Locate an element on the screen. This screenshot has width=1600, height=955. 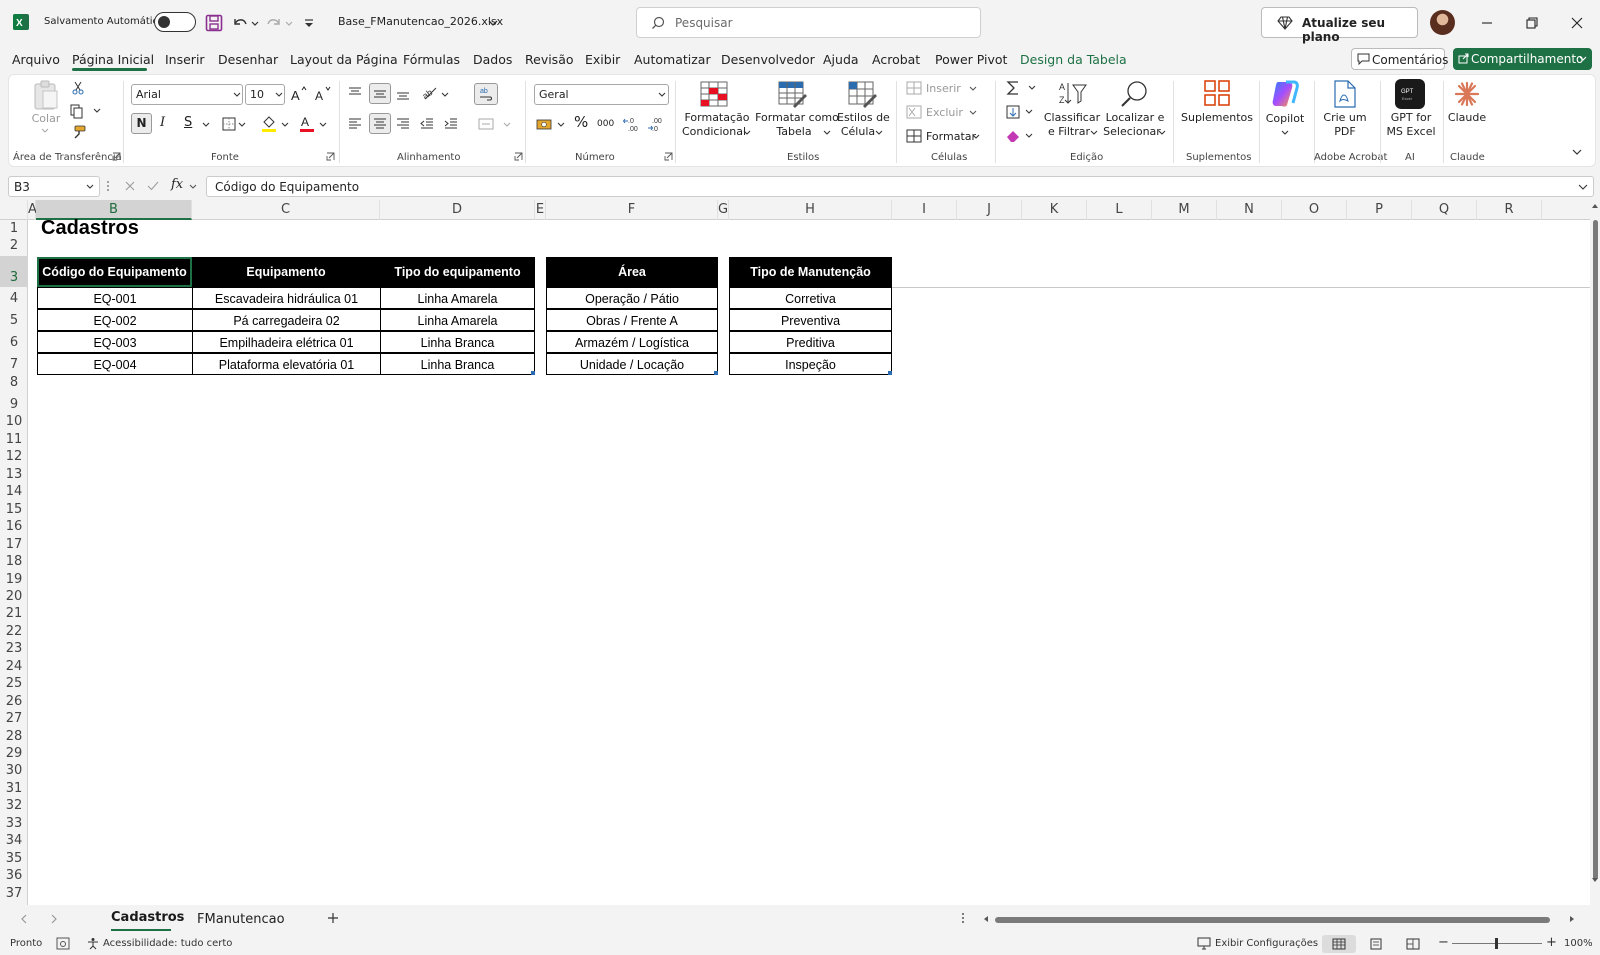
cell-styles-label-2: Célula is located at coordinates (858, 132).